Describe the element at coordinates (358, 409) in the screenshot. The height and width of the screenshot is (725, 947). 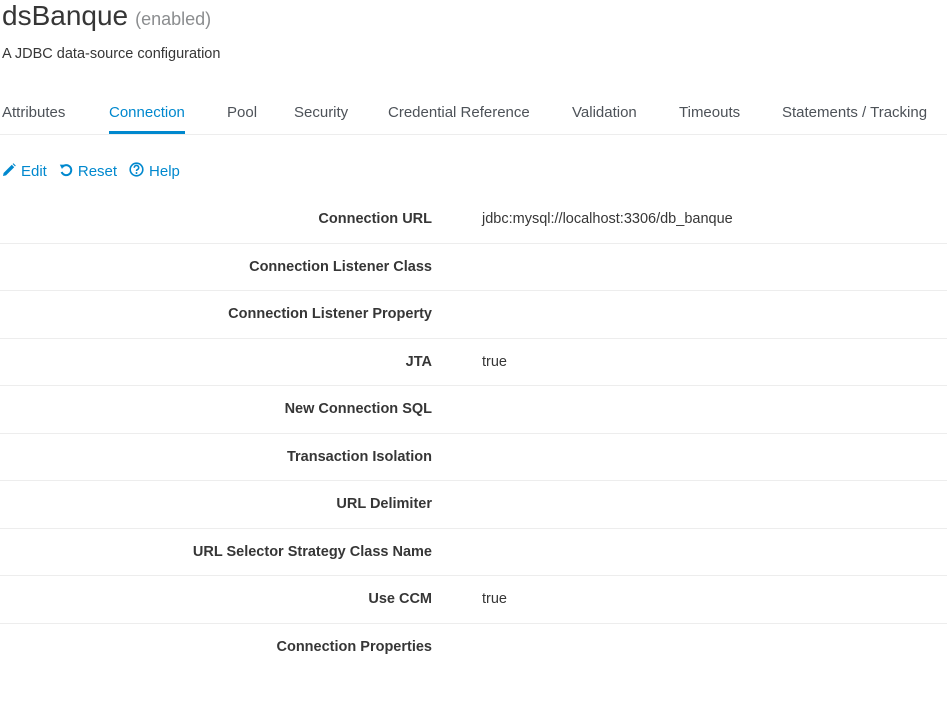
I see `attribute-label: New Connection SQL` at that location.